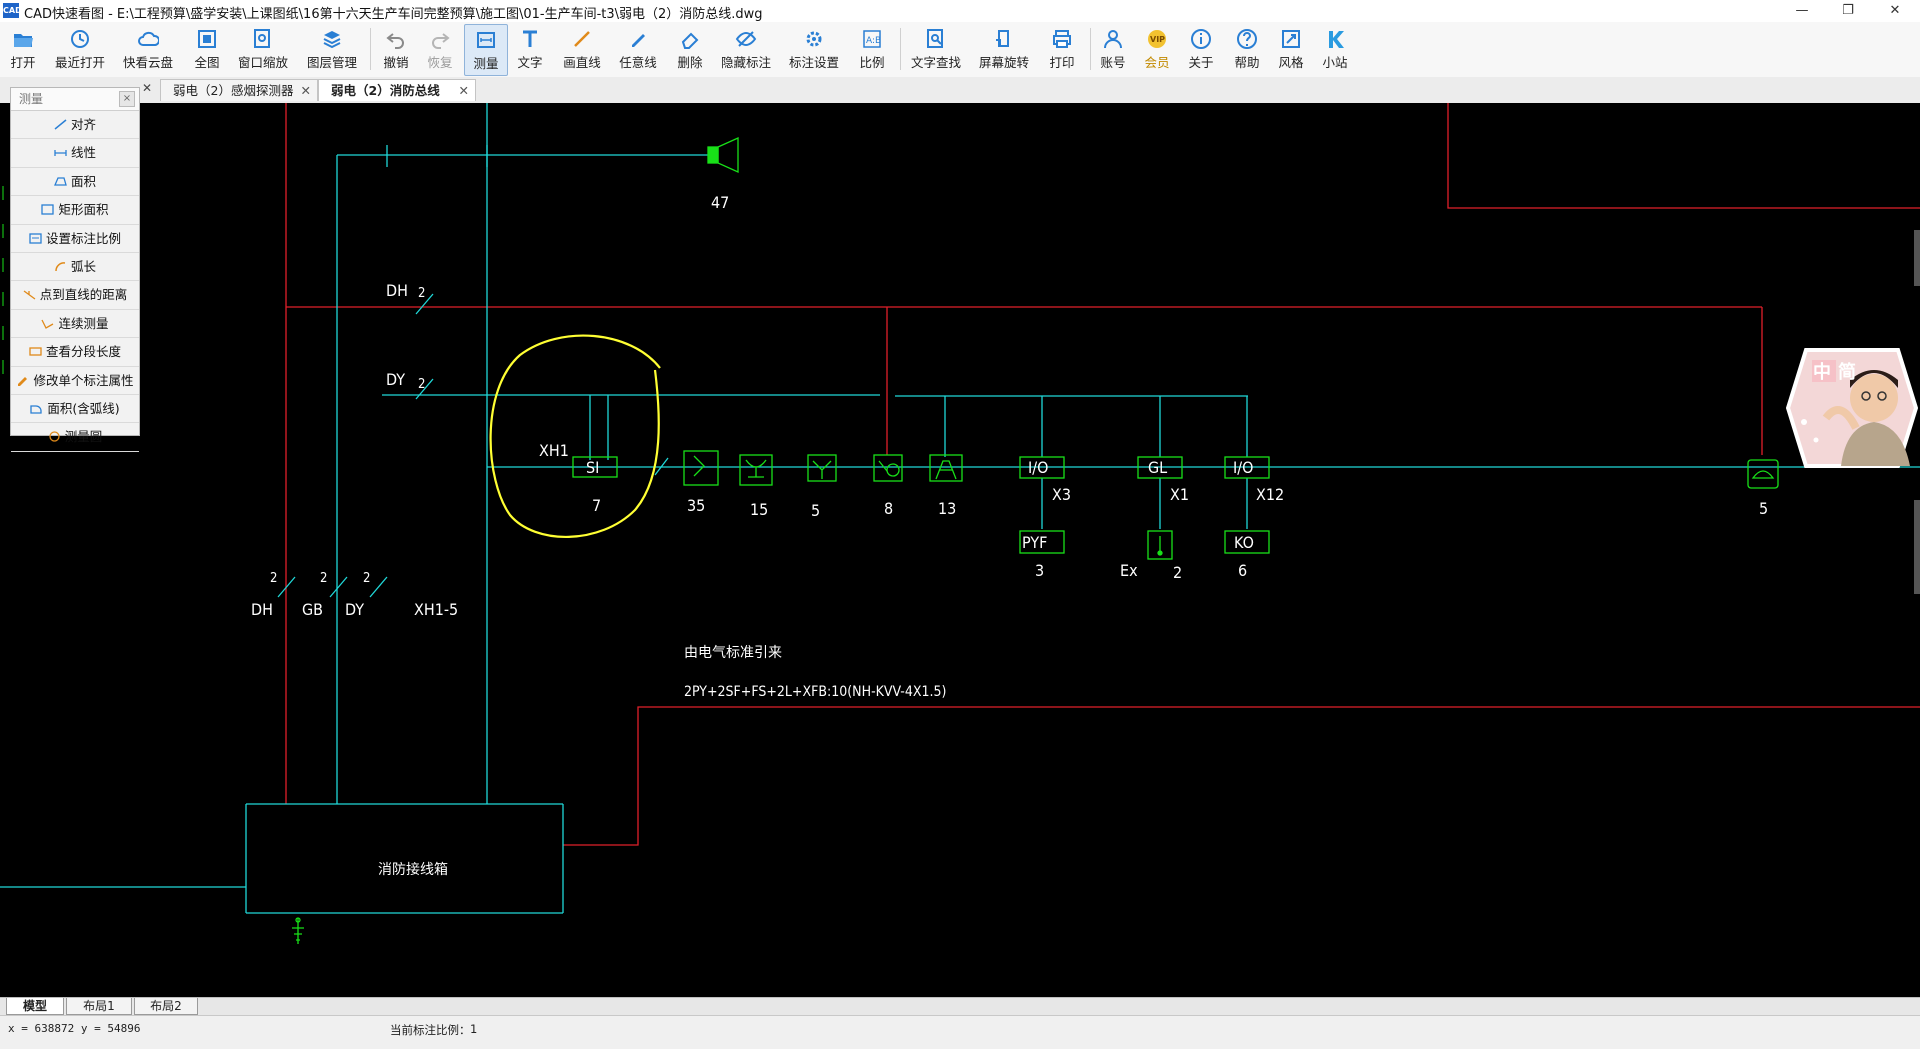 The image size is (1920, 1049). Describe the element at coordinates (75, 295) in the screenshot. I see `measure-point-line-item: 点到直线的距离` at that location.